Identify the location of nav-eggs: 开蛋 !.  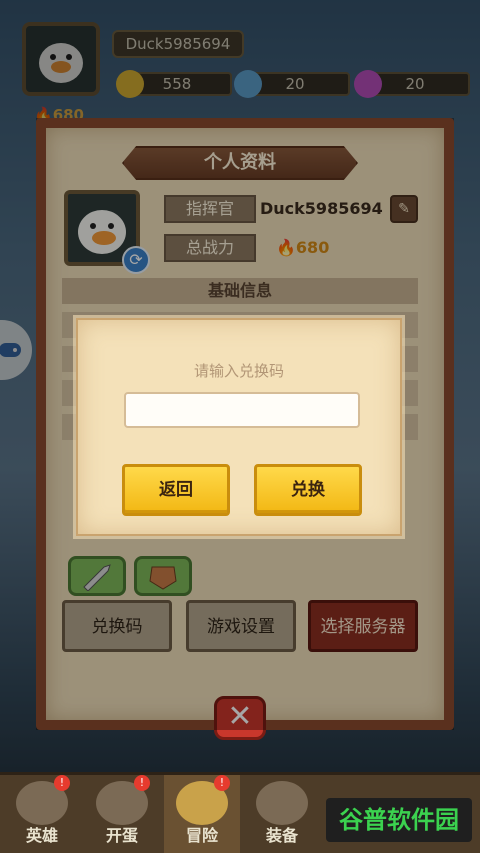
(122, 814).